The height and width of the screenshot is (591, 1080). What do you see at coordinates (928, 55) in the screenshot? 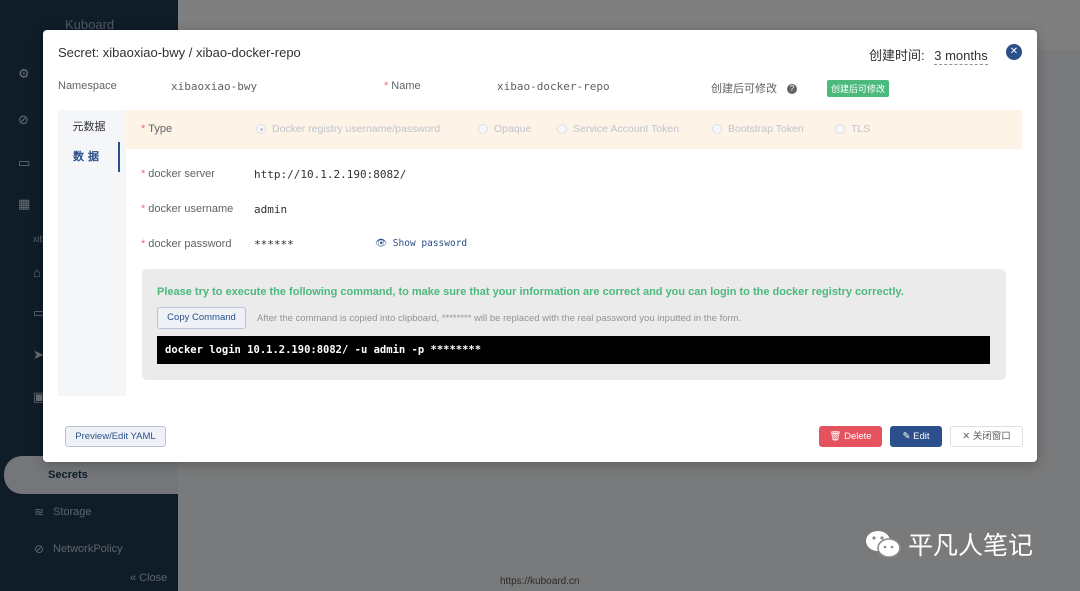
I see `created-time: 创建时间: 3 months` at bounding box center [928, 55].